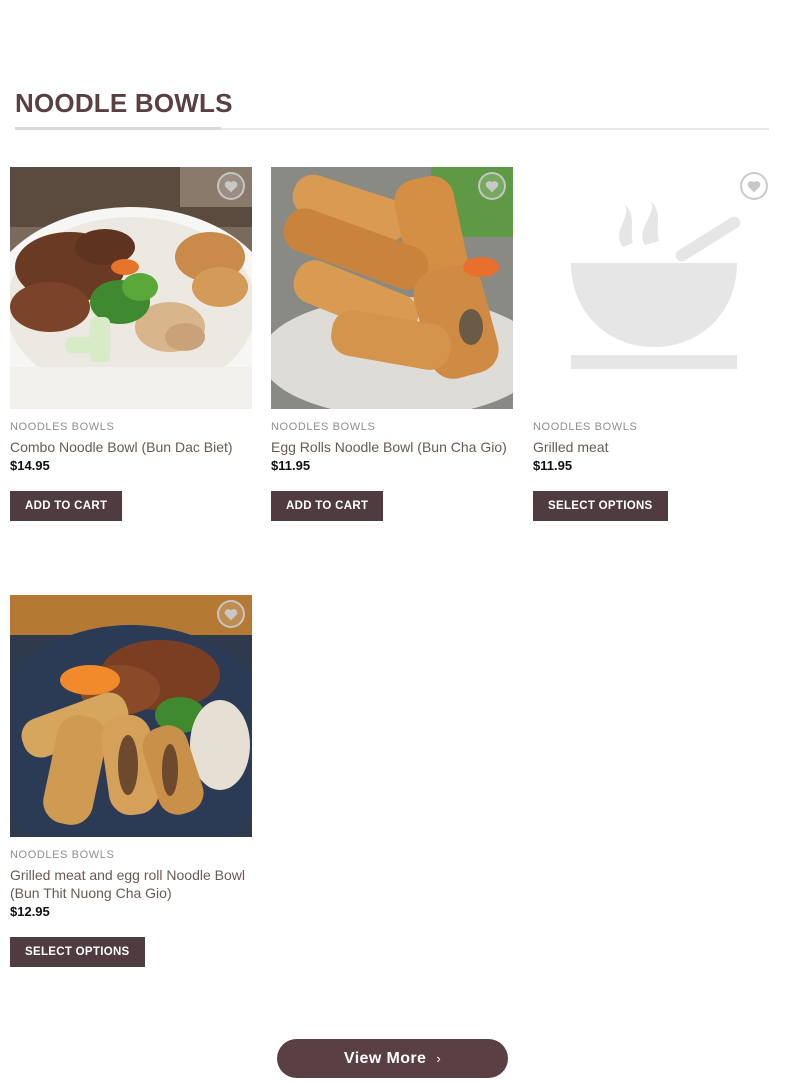 This screenshot has width=785, height=1084. What do you see at coordinates (439, 1058) in the screenshot?
I see `chevron-right-icon: ›` at bounding box center [439, 1058].